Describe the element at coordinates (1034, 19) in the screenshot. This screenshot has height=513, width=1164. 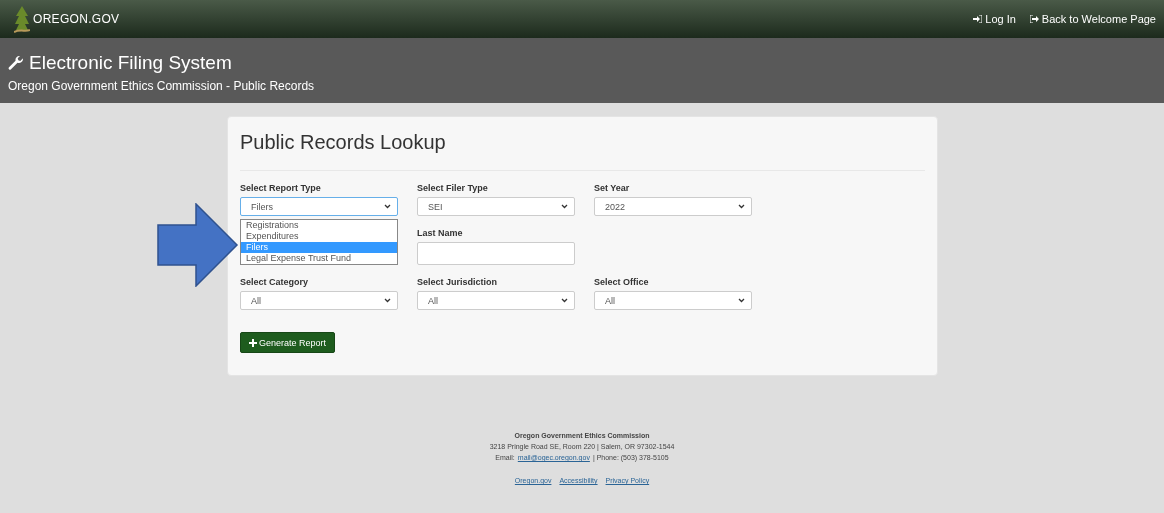
I see `sign-out-icon` at that location.